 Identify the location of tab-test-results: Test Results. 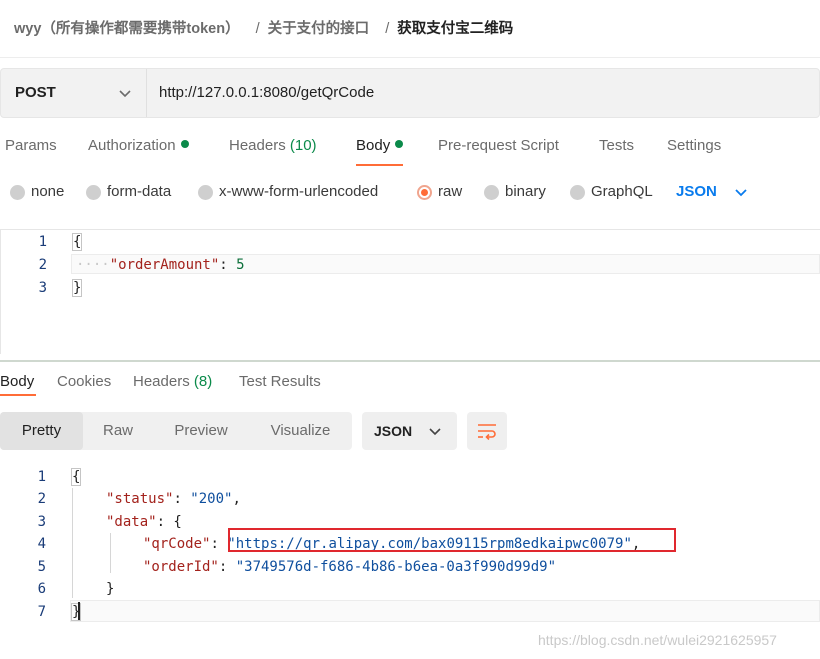
(280, 381).